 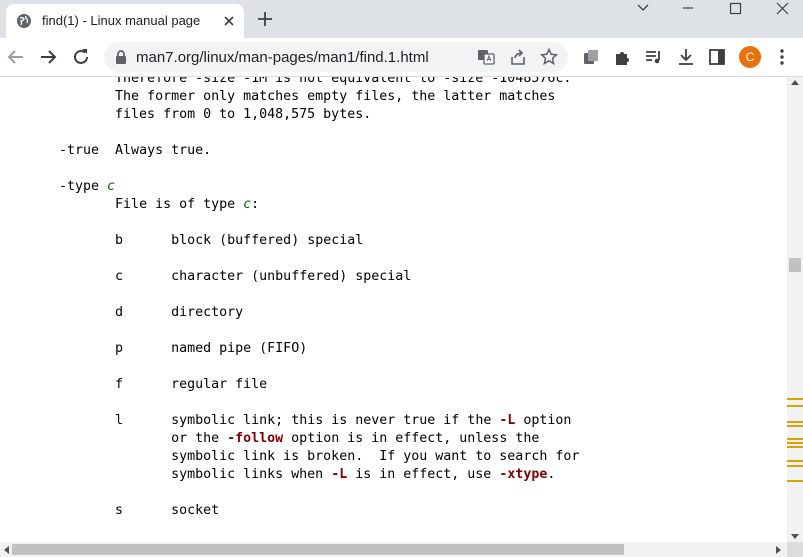 What do you see at coordinates (6, 550) in the screenshot?
I see `scroll-left-arrow-icon` at bounding box center [6, 550].